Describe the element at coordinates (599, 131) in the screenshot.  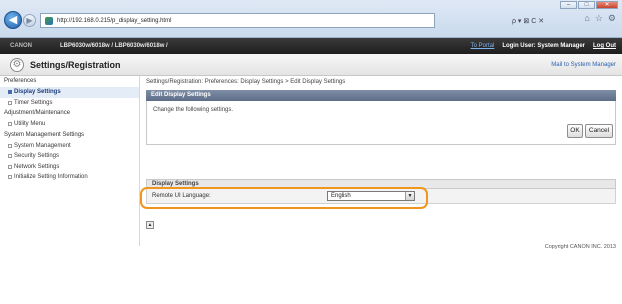
I see `cancel-button: Cancel` at that location.